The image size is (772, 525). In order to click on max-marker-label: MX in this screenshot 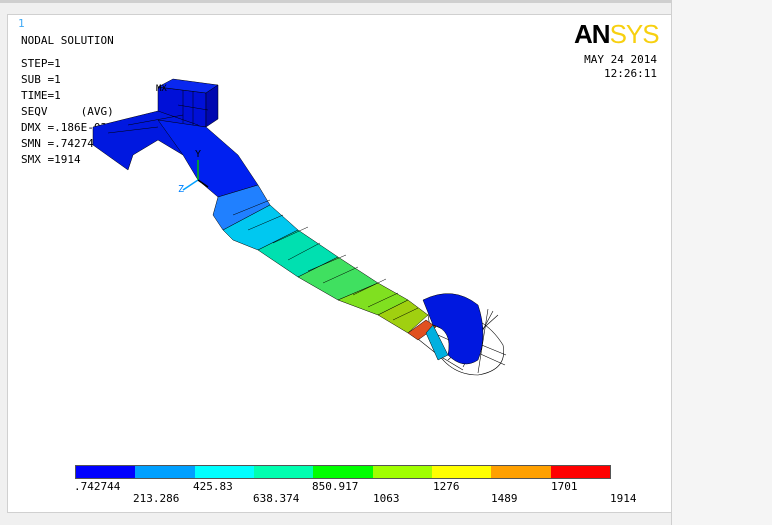, I will do `click(161, 89)`.